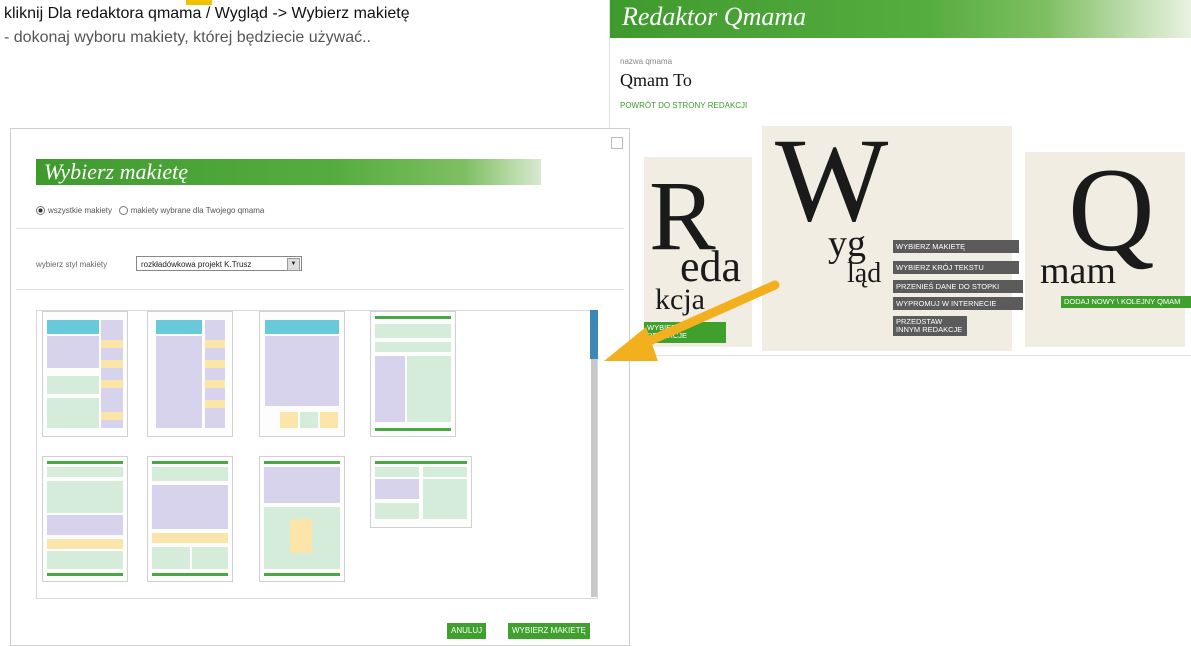 The height and width of the screenshot is (646, 1191). I want to click on radio-all-label: wszystkie makiety, so click(80, 210).